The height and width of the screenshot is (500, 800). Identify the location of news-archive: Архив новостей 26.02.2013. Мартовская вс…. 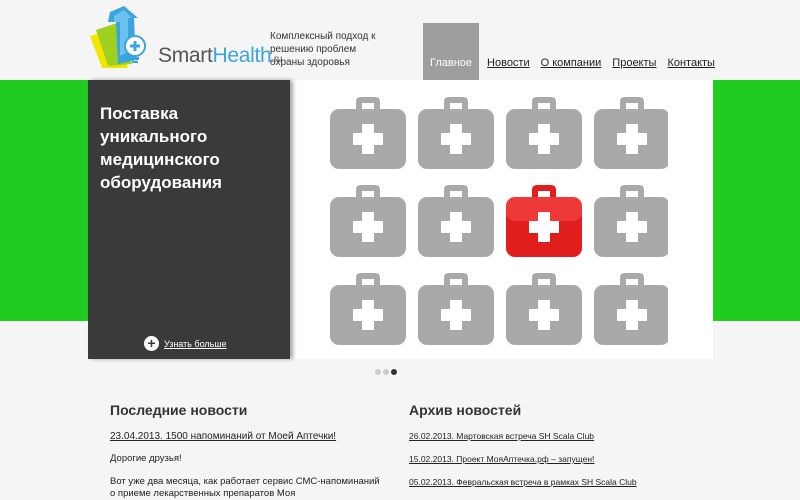
(539, 451).